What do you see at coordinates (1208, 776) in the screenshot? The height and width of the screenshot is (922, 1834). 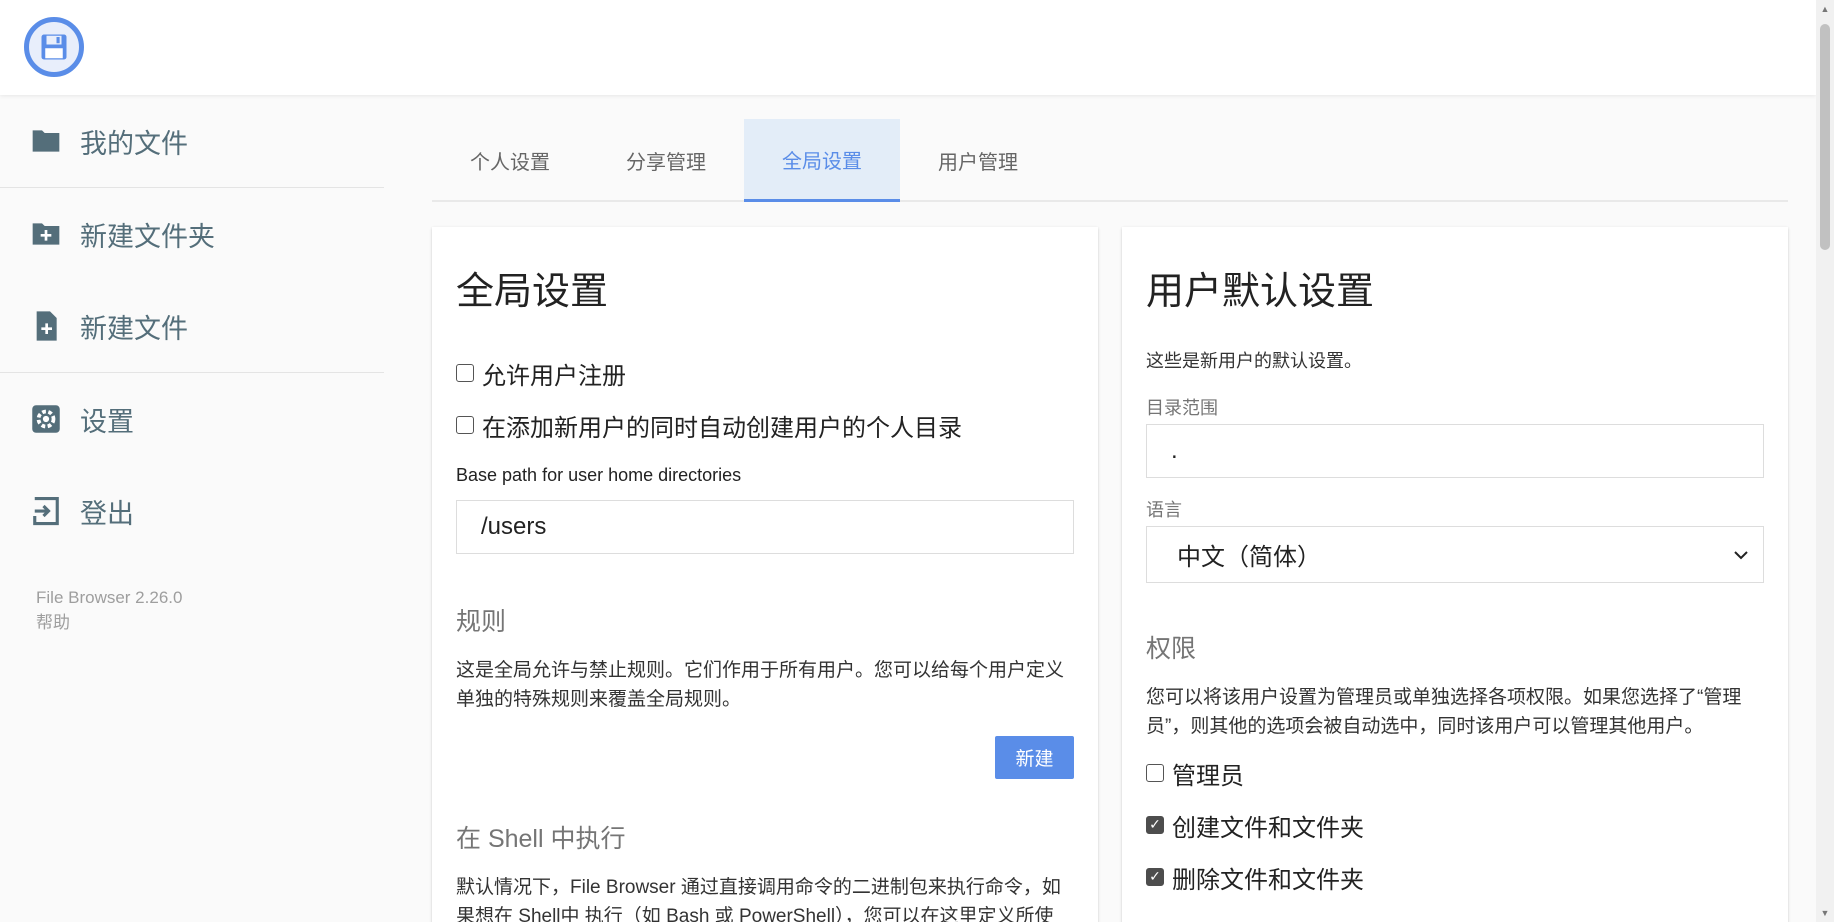 I see `checkbox-label: 管理员` at bounding box center [1208, 776].